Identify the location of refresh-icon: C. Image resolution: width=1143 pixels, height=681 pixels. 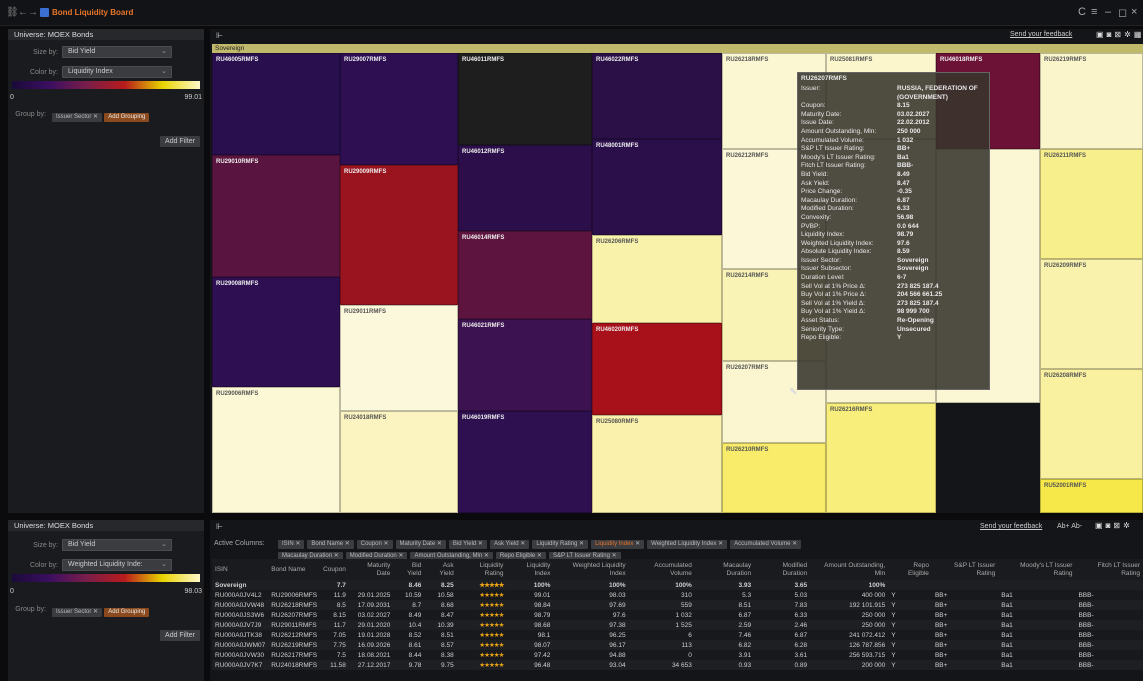
(1082, 12).